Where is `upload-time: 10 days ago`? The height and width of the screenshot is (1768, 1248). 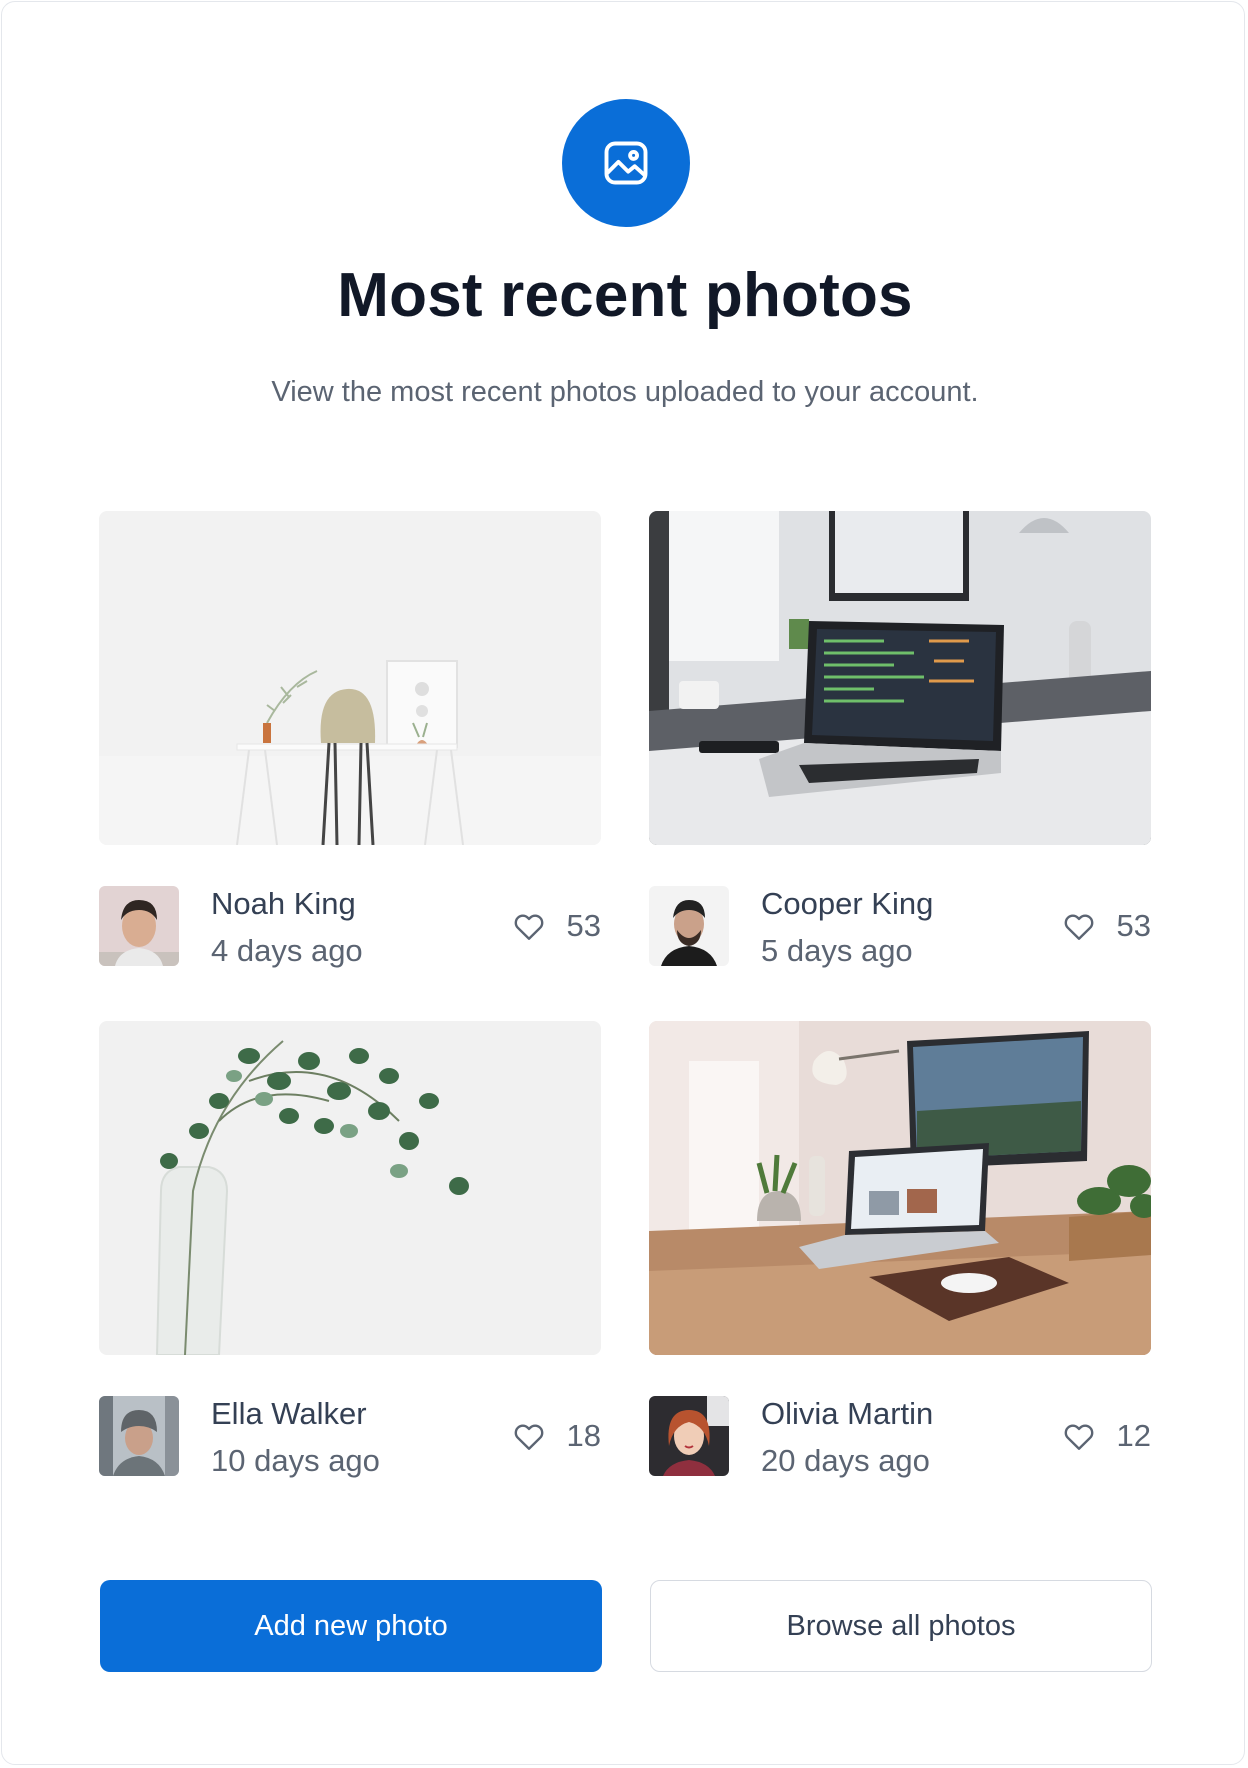 upload-time: 10 days ago is located at coordinates (295, 1460).